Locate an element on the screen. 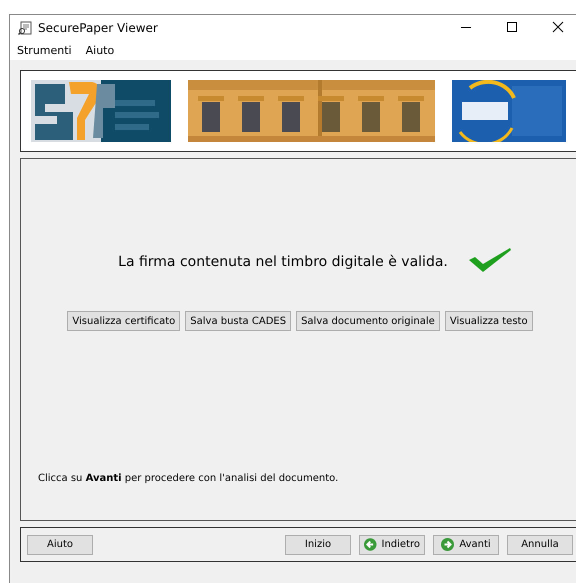 This screenshot has width=576, height=583. nav-button: Indietro is located at coordinates (392, 544).